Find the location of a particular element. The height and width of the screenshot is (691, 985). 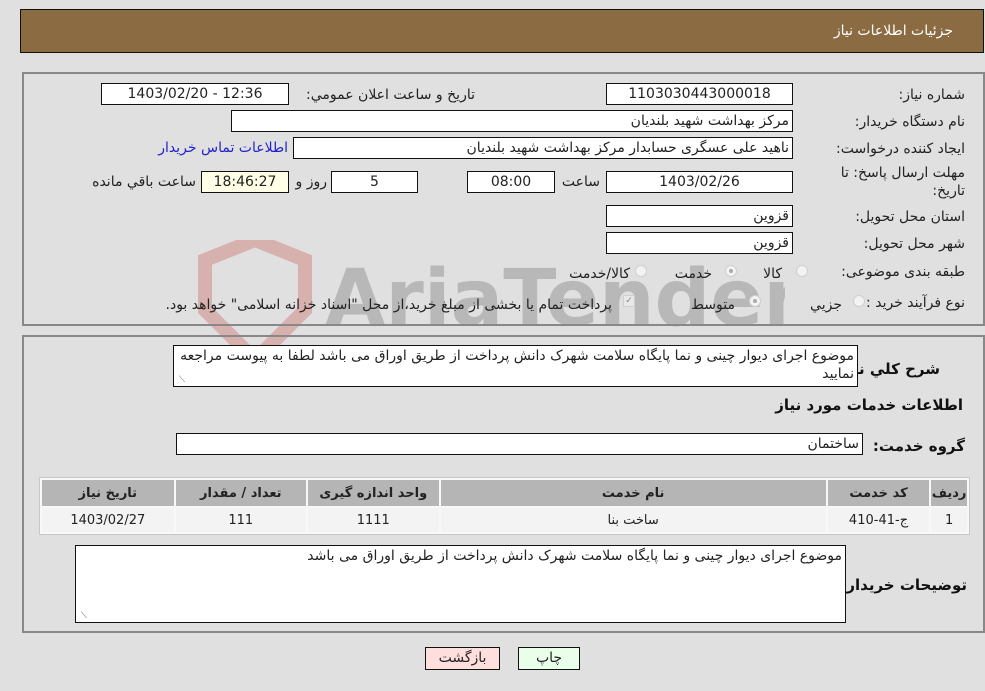

province-label: استان محل تحویل: is located at coordinates (910, 217).